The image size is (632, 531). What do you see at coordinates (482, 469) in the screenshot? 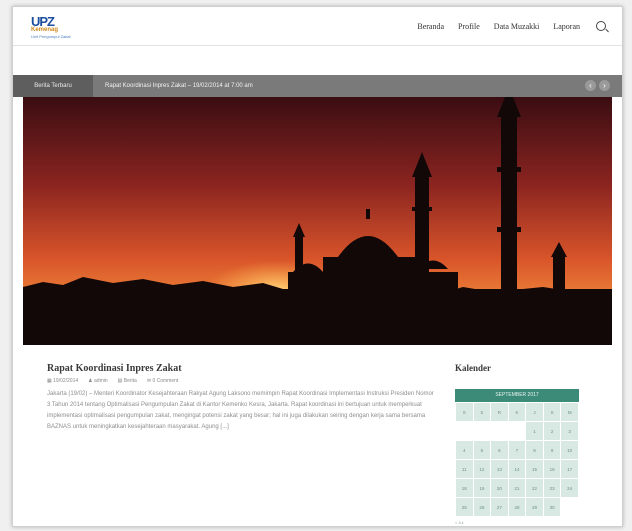
I see `calendar-day: 12` at bounding box center [482, 469].